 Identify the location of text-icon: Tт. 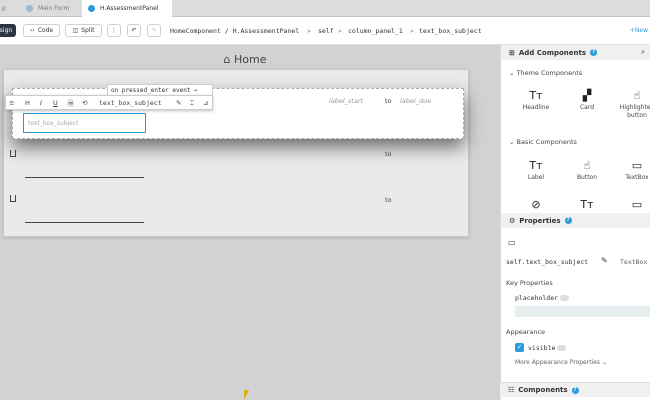
(587, 204).